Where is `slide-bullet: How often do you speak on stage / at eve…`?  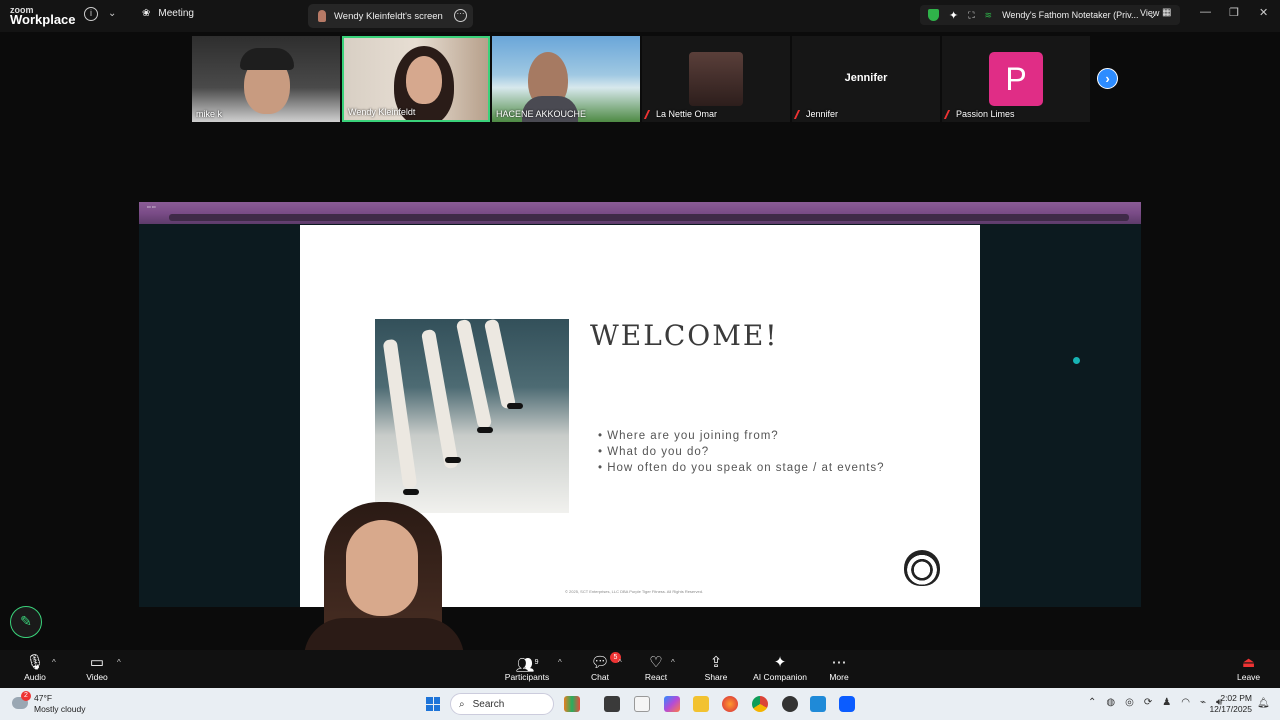
slide-bullet: How often do you speak on stage / at eve… is located at coordinates (741, 468).